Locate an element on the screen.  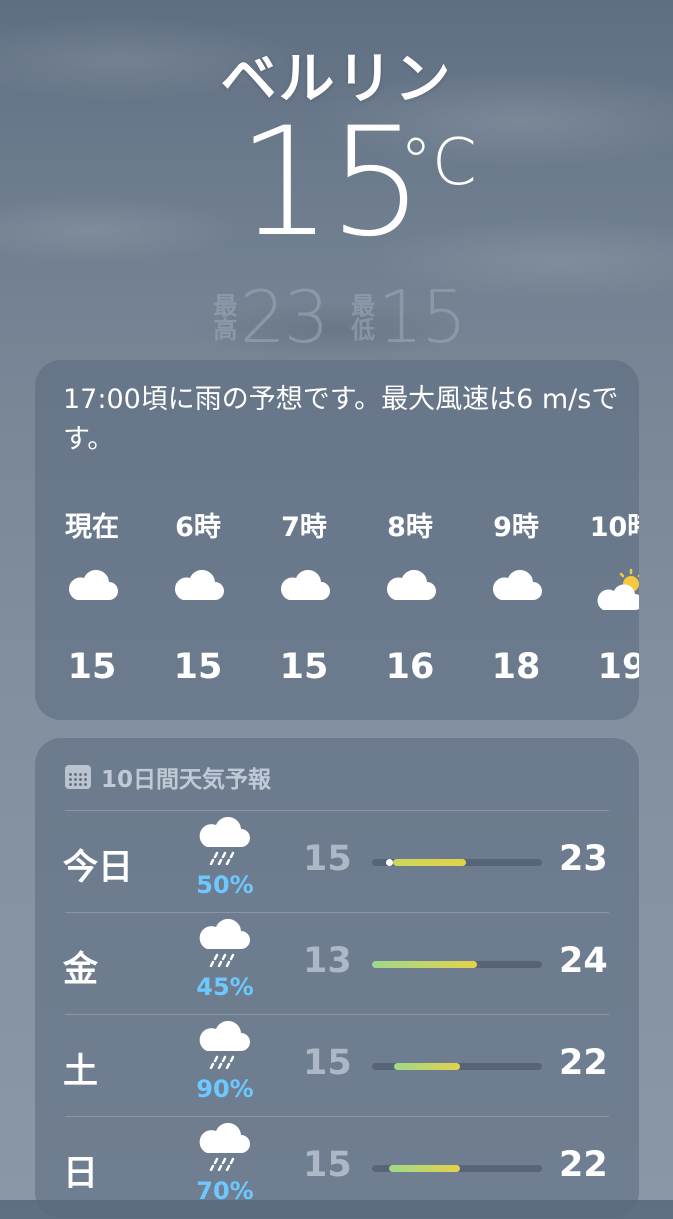
hour-label: 10時 is located at coordinates (614, 527).